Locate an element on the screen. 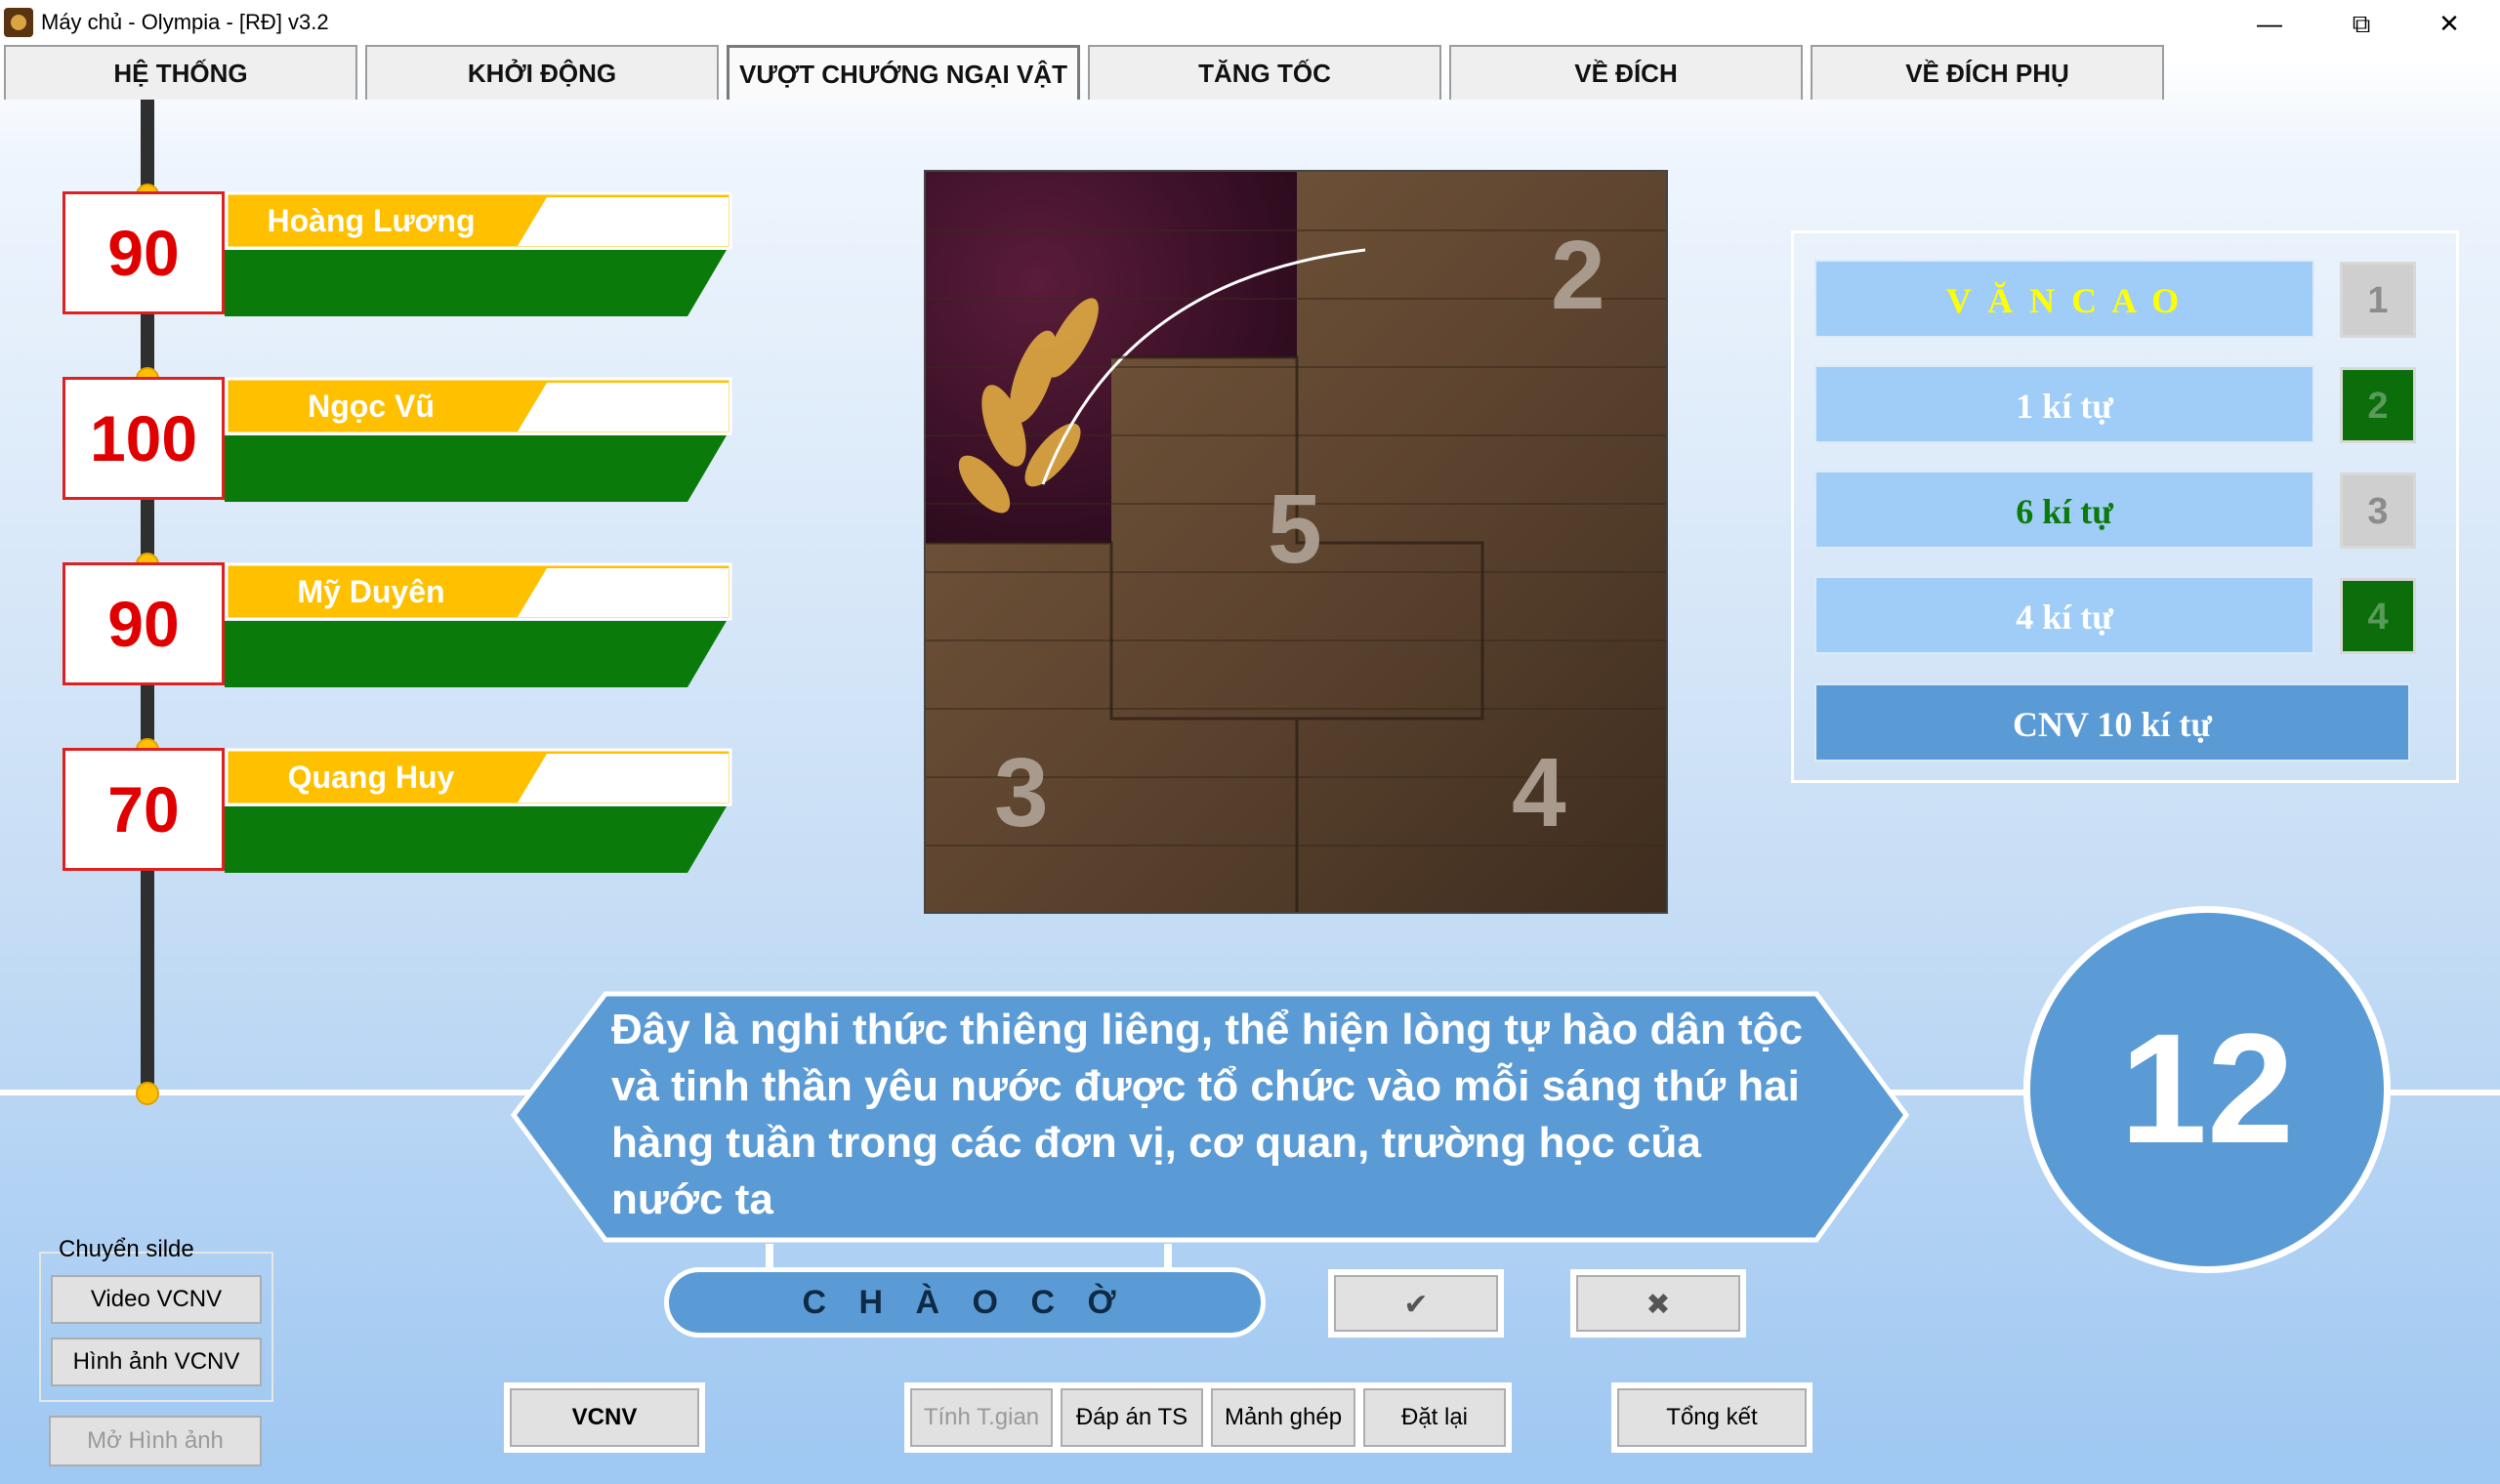 This screenshot has height=1484, width=2500. slide-group-label: Chuyển silde is located at coordinates (126, 1249).